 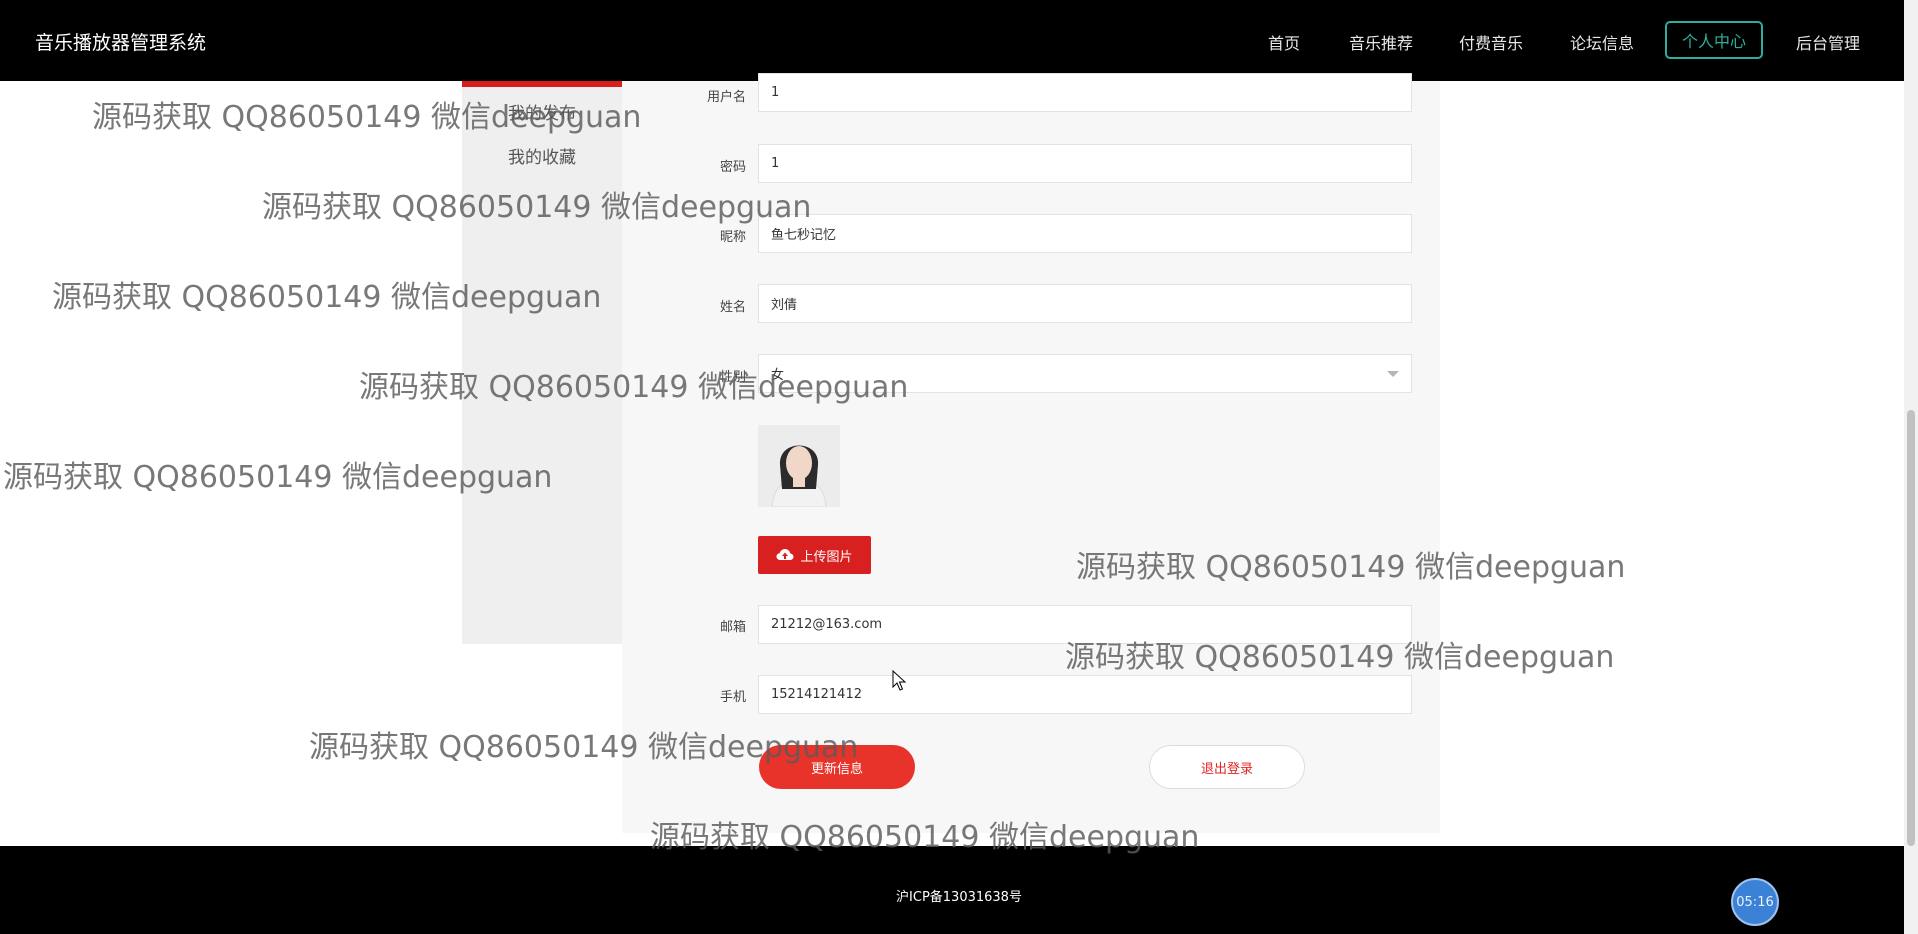 What do you see at coordinates (1755, 902) in the screenshot?
I see `timer-badge: 05:16` at bounding box center [1755, 902].